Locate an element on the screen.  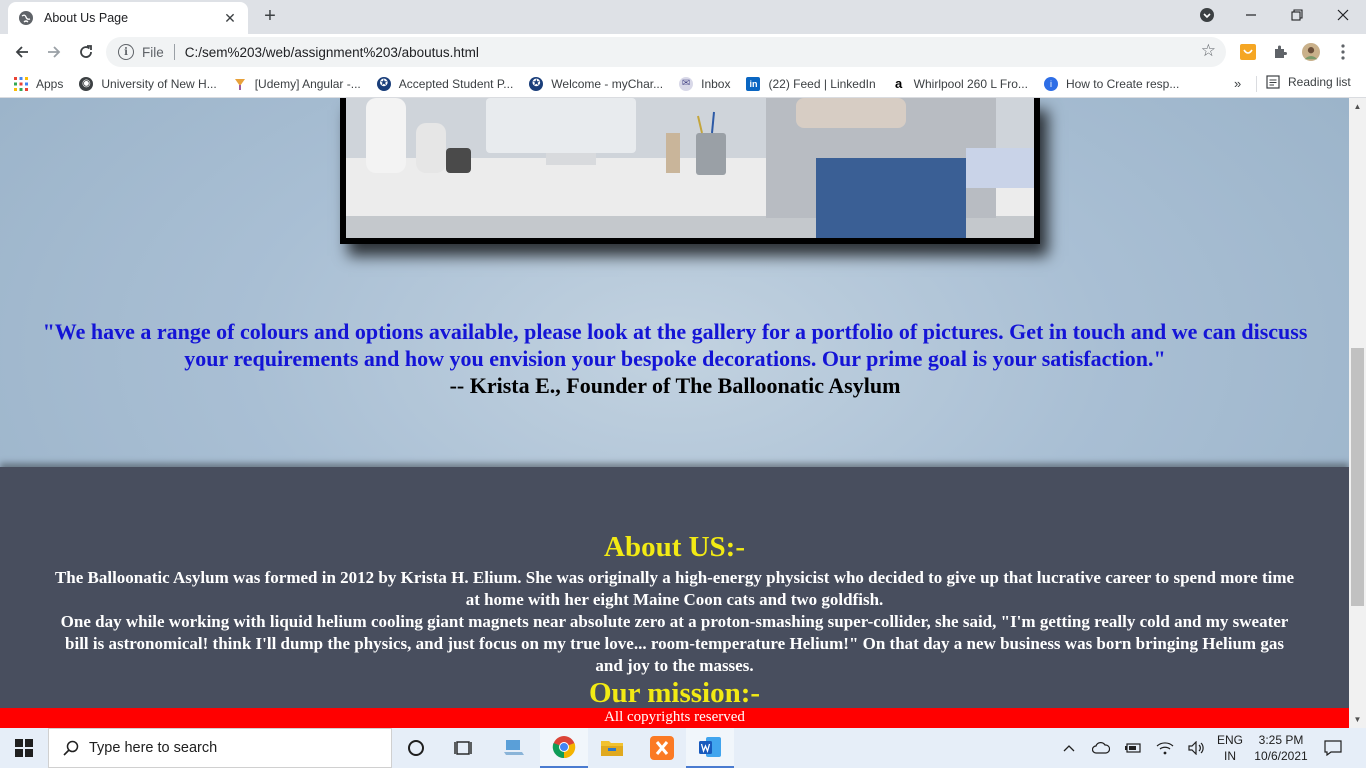
bookmark-inbox: ✉ Inbox is located at coordinates (705, 83).